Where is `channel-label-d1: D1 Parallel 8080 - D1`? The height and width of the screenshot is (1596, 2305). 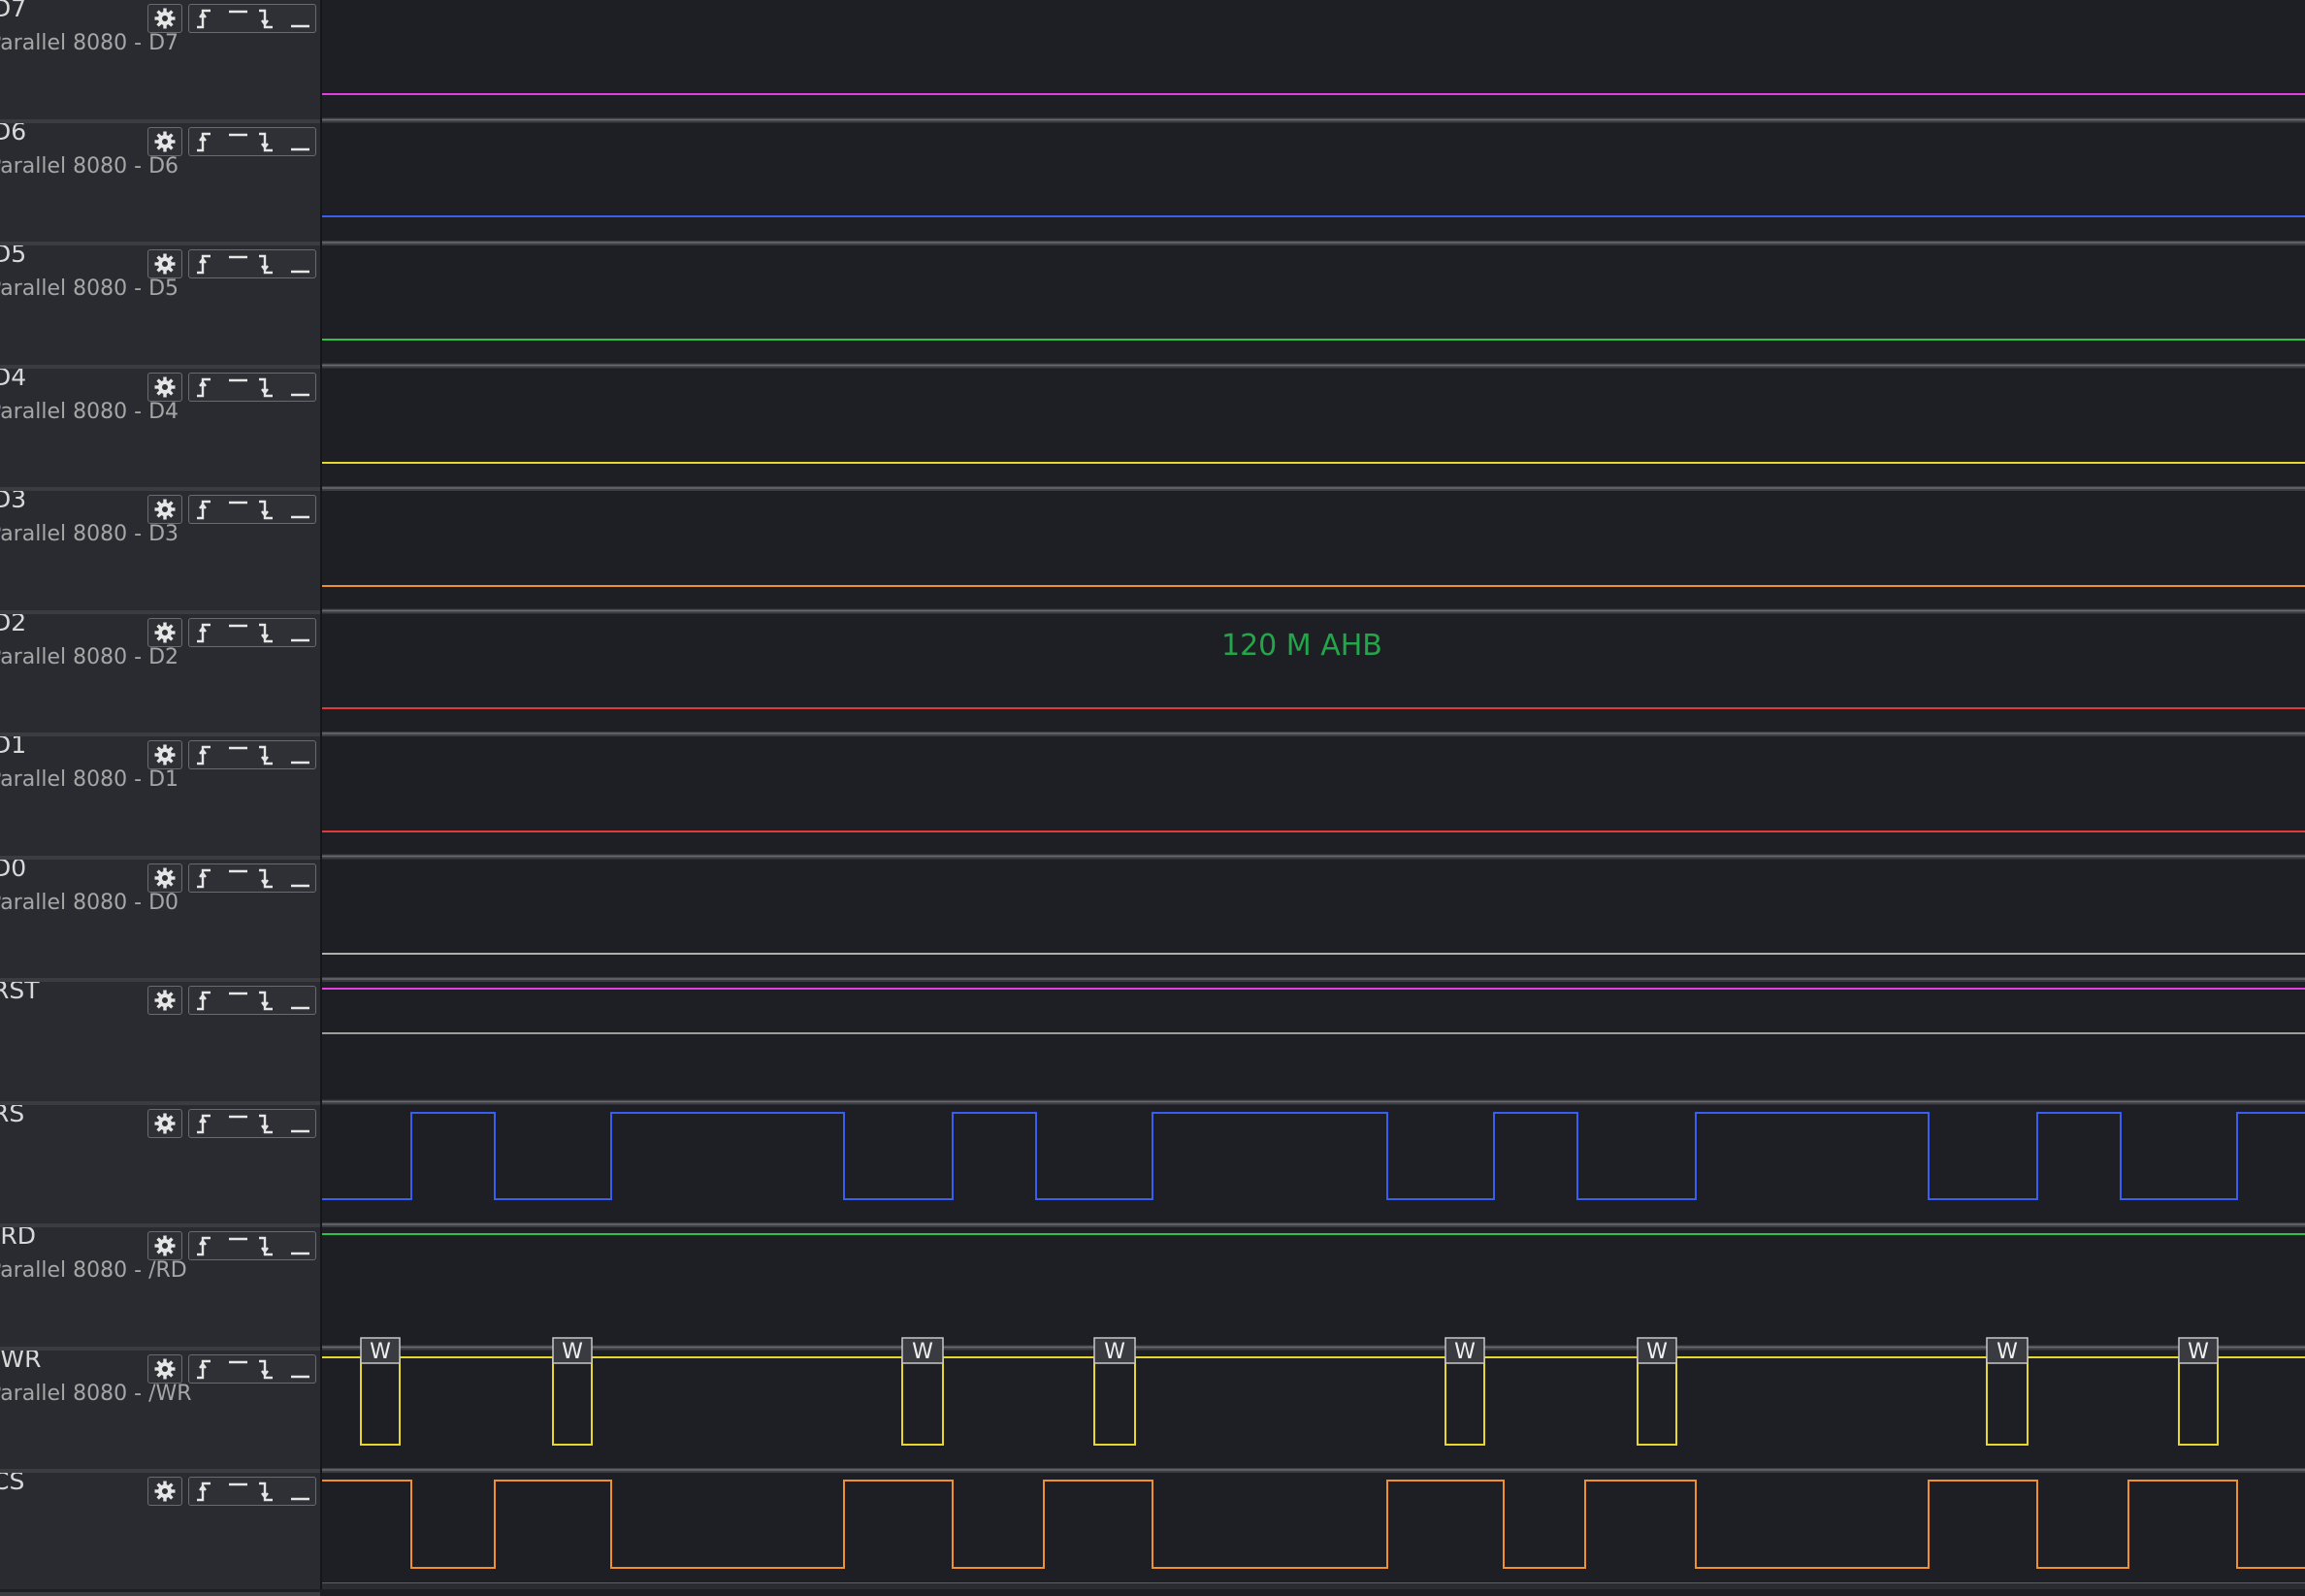
channel-label-d1: D1 Parallel 8080 - D1 is located at coordinates (160, 796).